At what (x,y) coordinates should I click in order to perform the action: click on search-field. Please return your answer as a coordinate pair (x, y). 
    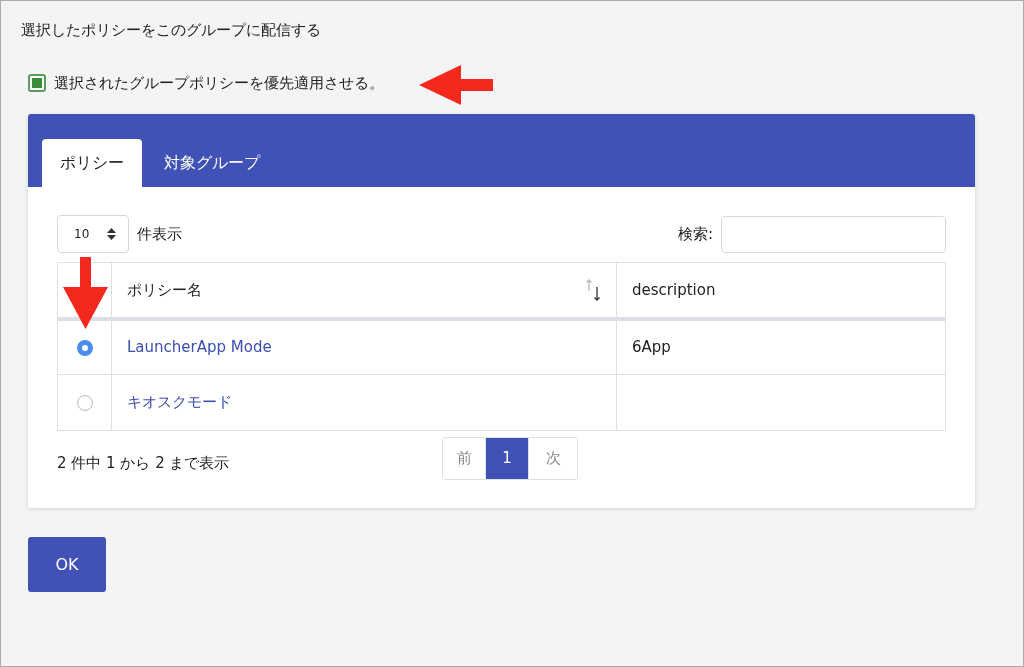
    Looking at the image, I should click on (833, 234).